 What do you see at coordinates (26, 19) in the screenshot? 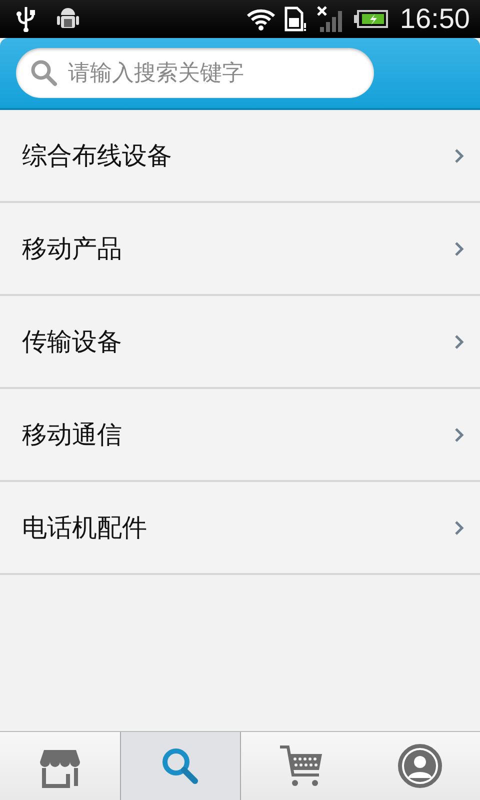
I see `usb-icon` at bounding box center [26, 19].